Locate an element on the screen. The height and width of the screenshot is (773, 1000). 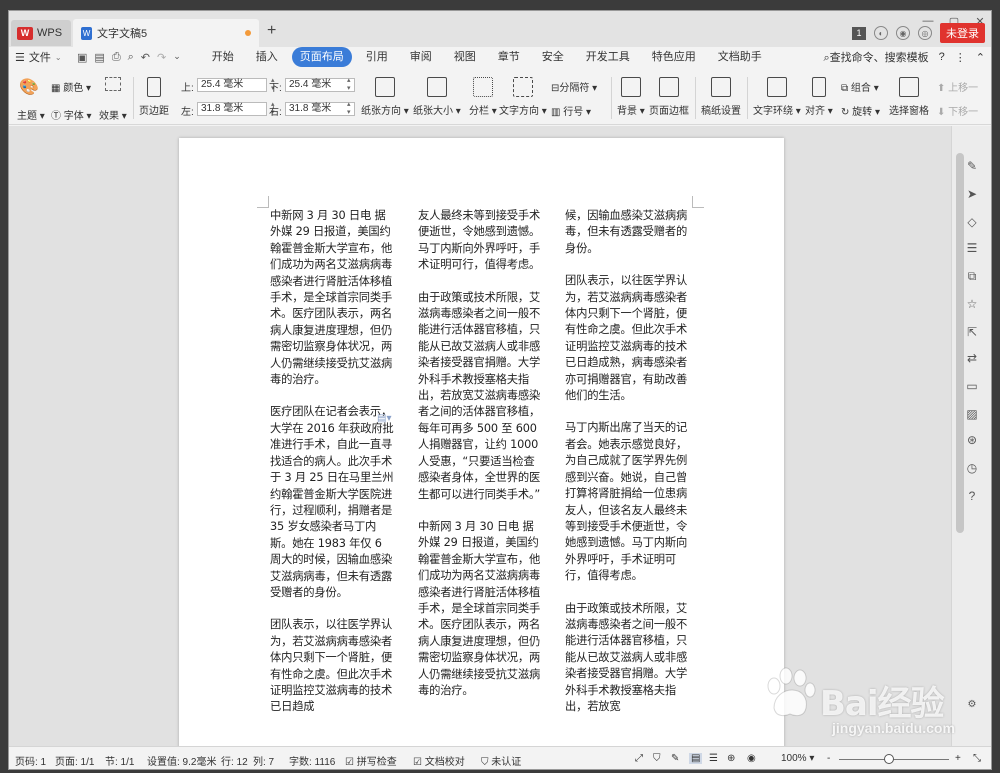
color-button: ▦ 颜色 ▾ is located at coordinates (71, 86).